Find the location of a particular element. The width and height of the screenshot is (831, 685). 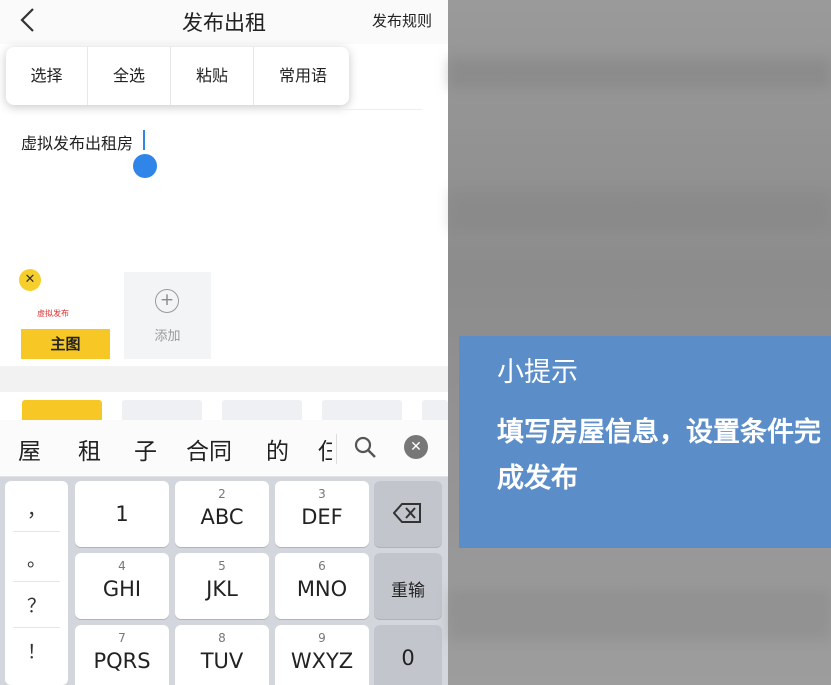

candidate-word: 子 is located at coordinates (145, 449).